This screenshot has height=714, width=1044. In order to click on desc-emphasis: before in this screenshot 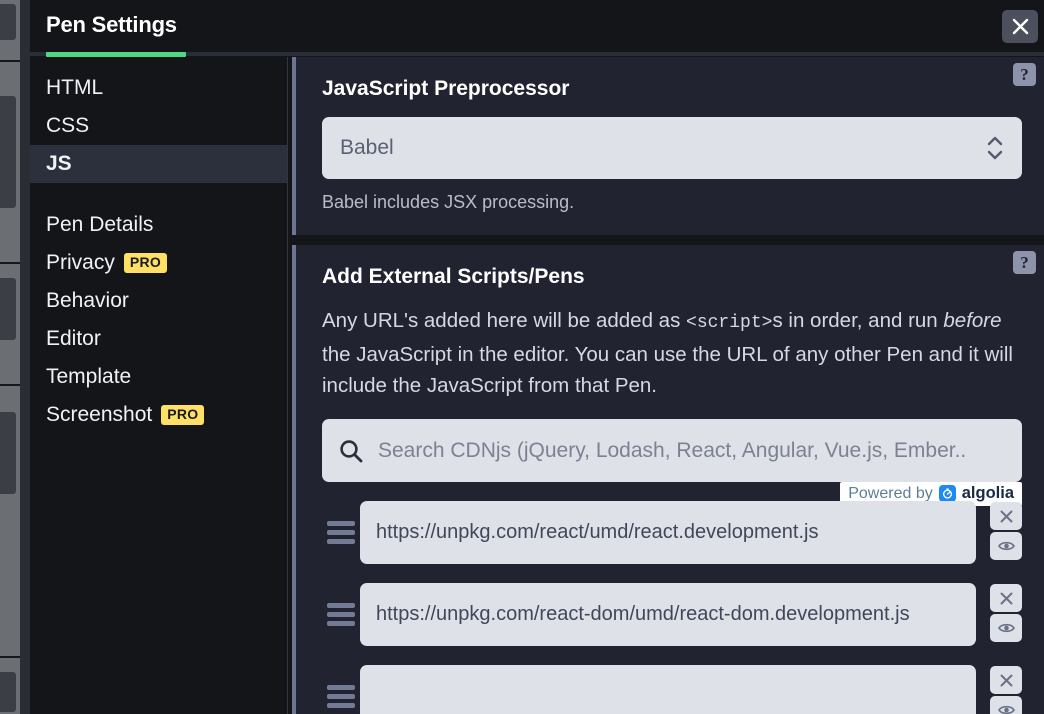, I will do `click(972, 320)`.